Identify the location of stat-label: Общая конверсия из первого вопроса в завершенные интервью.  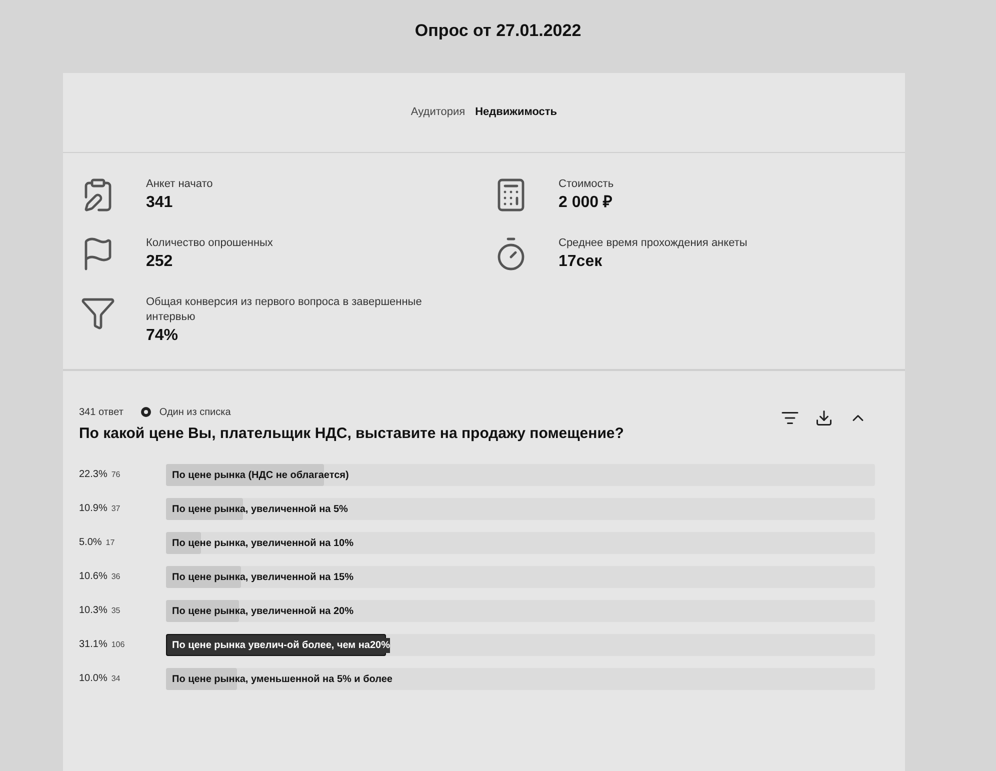
(284, 310).